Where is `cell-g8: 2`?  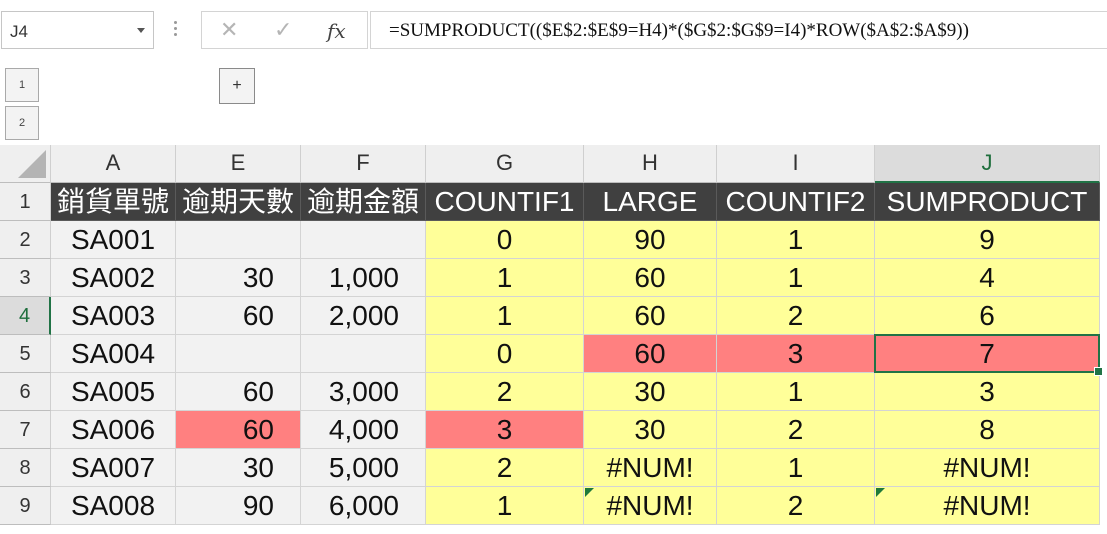
cell-g8: 2 is located at coordinates (505, 468).